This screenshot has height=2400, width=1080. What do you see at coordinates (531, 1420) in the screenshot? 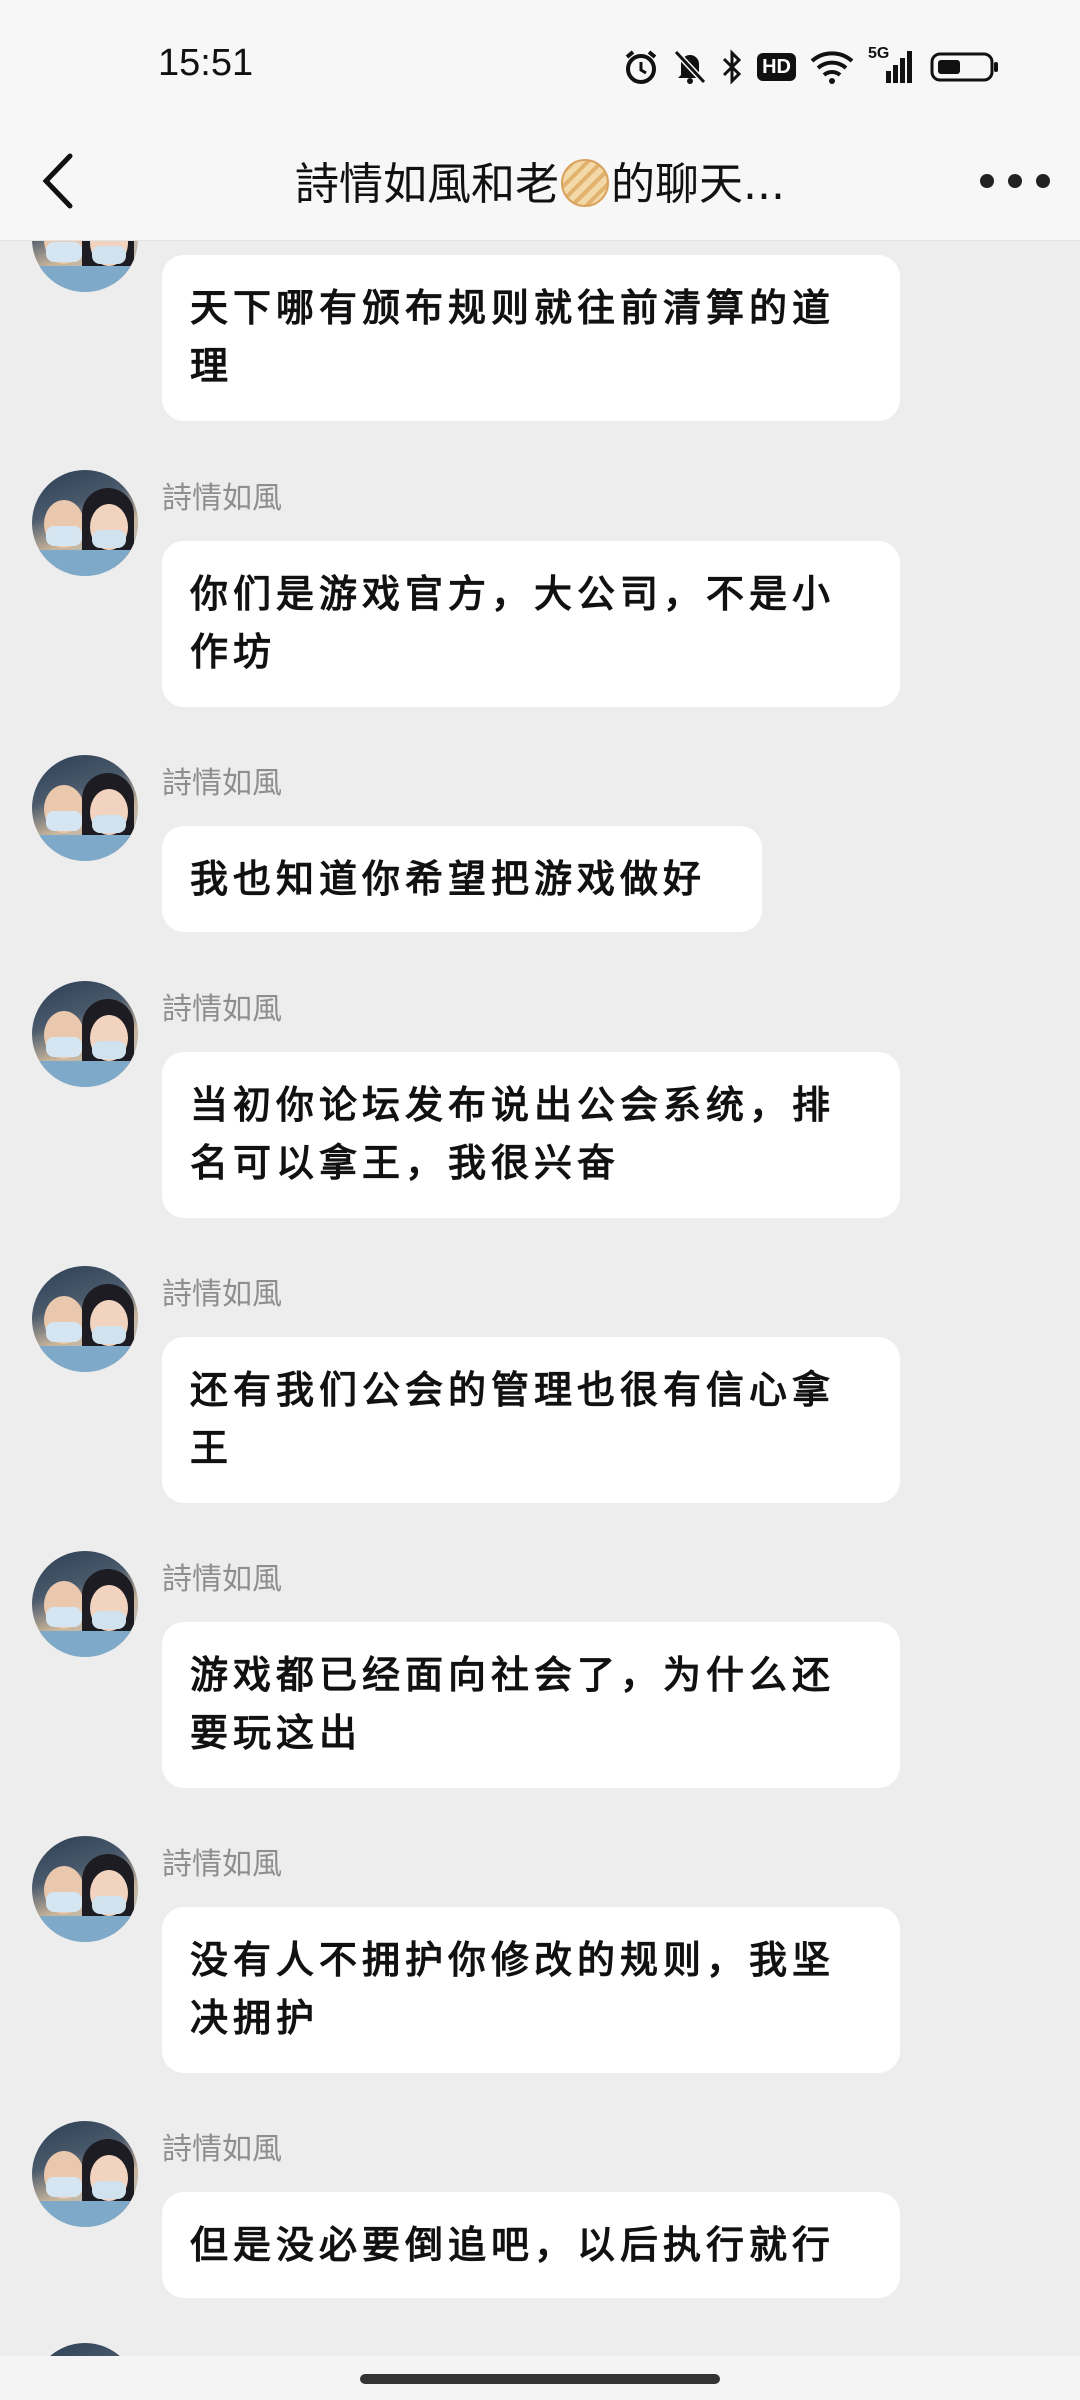
I see `message-bubble: 还有我们公会的管理也很有信心拿王` at bounding box center [531, 1420].